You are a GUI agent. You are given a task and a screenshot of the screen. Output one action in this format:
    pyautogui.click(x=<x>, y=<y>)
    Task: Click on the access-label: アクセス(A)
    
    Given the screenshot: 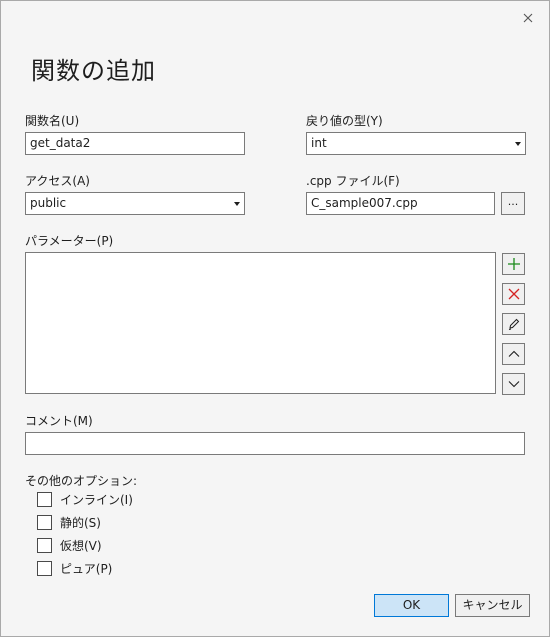 What is the action you would take?
    pyautogui.click(x=57, y=181)
    